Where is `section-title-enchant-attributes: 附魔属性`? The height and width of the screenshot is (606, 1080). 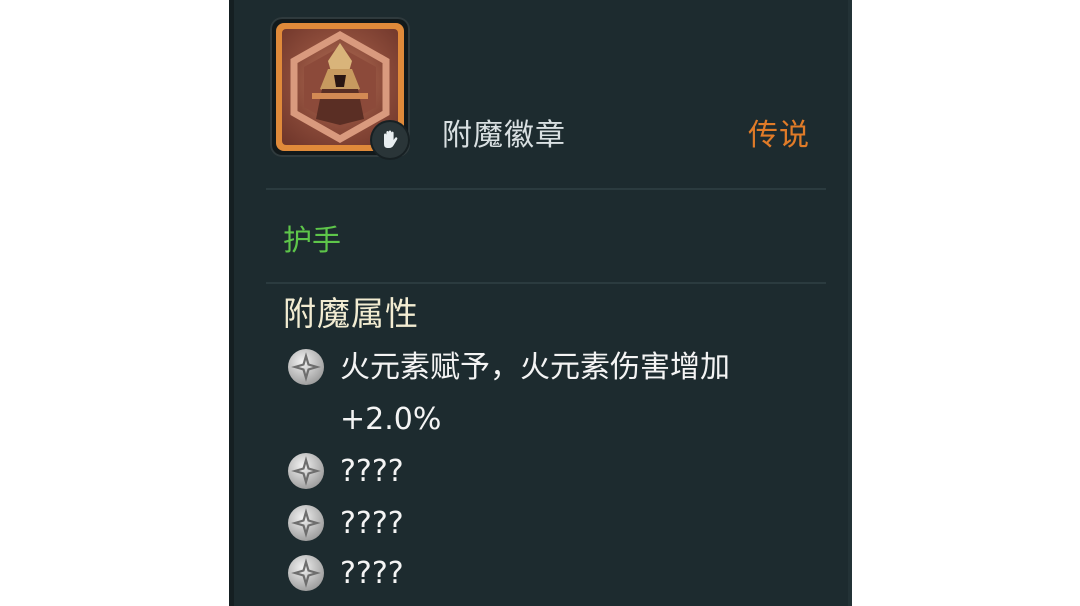
section-title-enchant-attributes: 附魔属性 is located at coordinates (351, 313).